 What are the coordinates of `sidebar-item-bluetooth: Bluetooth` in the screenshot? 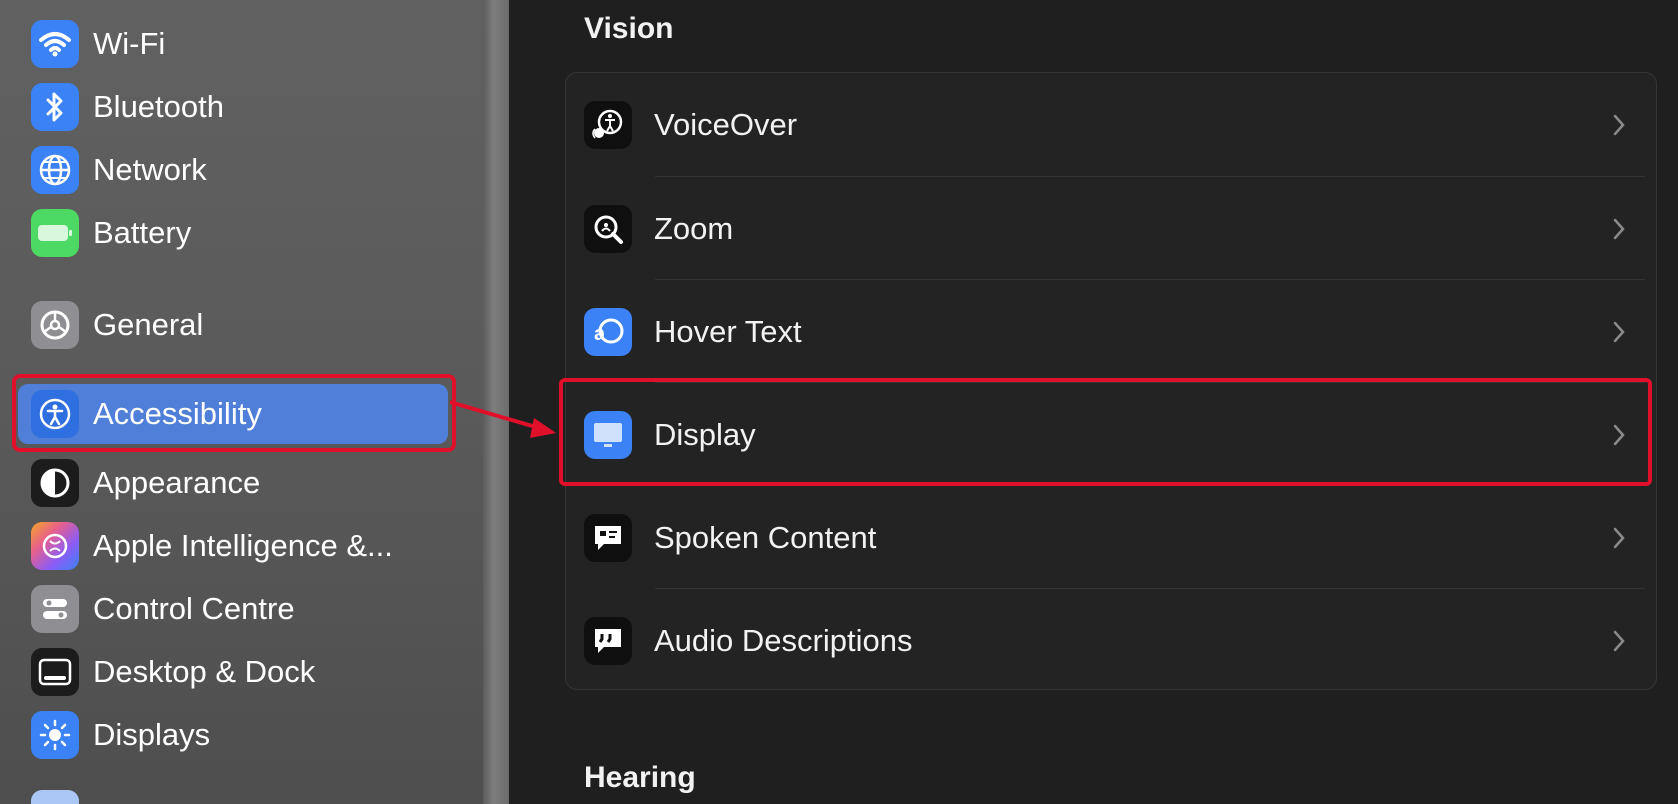 It's located at (233, 107).